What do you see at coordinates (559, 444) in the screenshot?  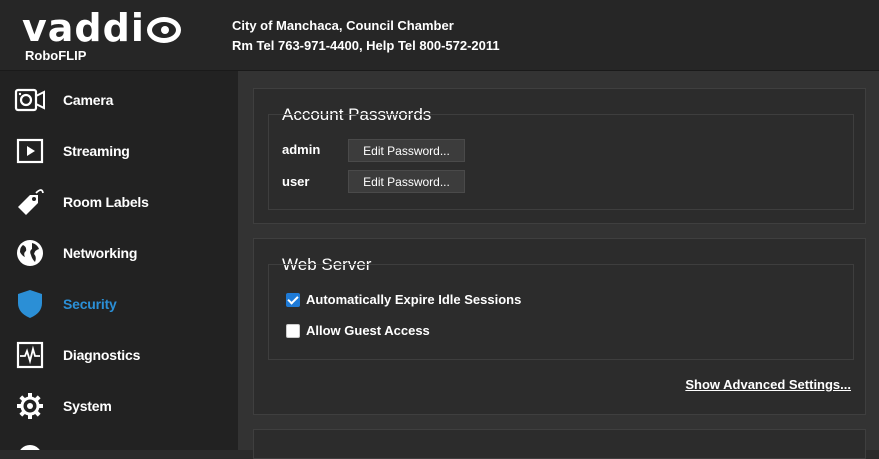 I see `next-panel-partial` at bounding box center [559, 444].